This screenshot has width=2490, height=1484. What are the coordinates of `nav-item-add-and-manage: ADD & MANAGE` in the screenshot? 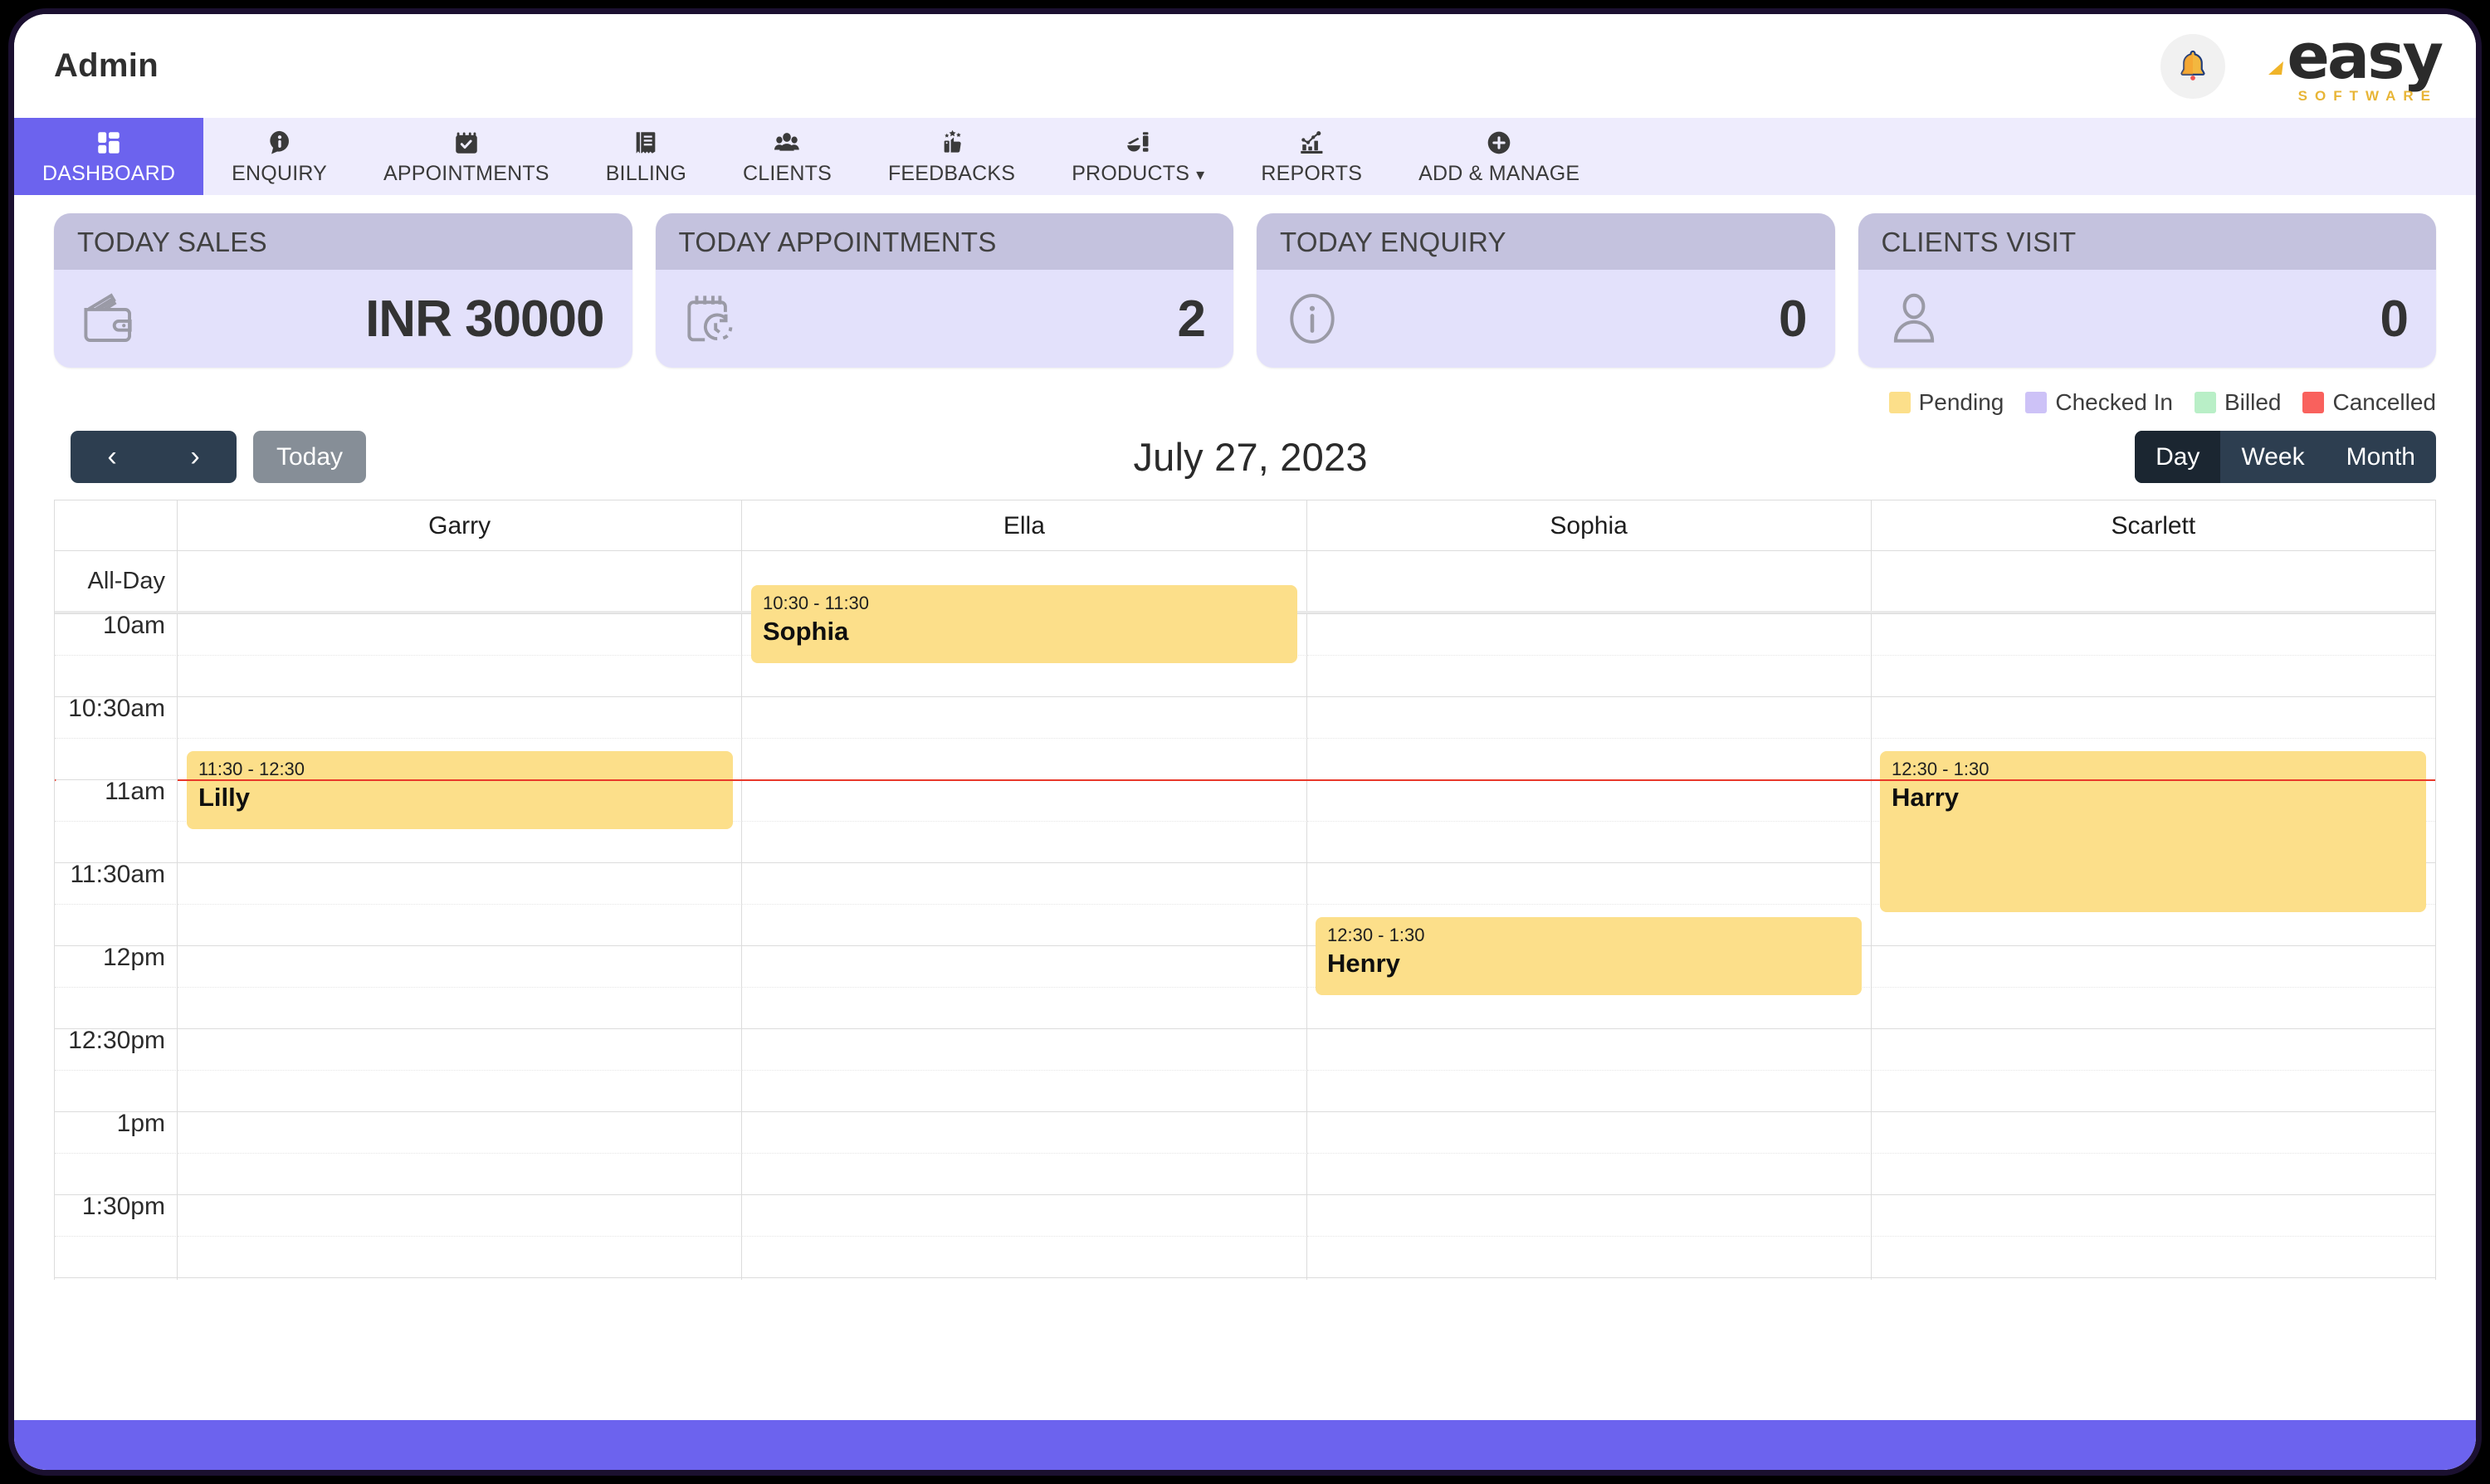 It's located at (1499, 156).